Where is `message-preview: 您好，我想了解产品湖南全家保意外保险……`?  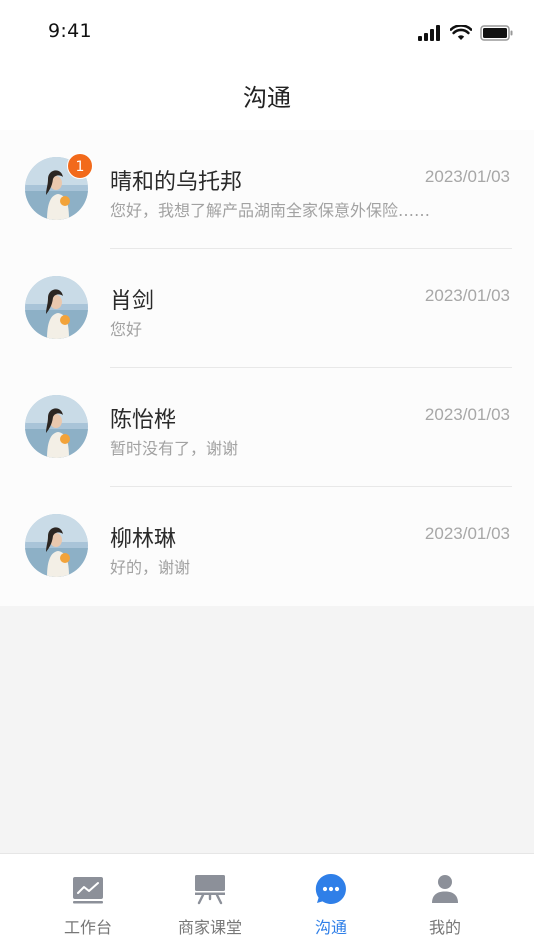 message-preview: 您好，我想了解产品湖南全家保意外保险…… is located at coordinates (270, 210).